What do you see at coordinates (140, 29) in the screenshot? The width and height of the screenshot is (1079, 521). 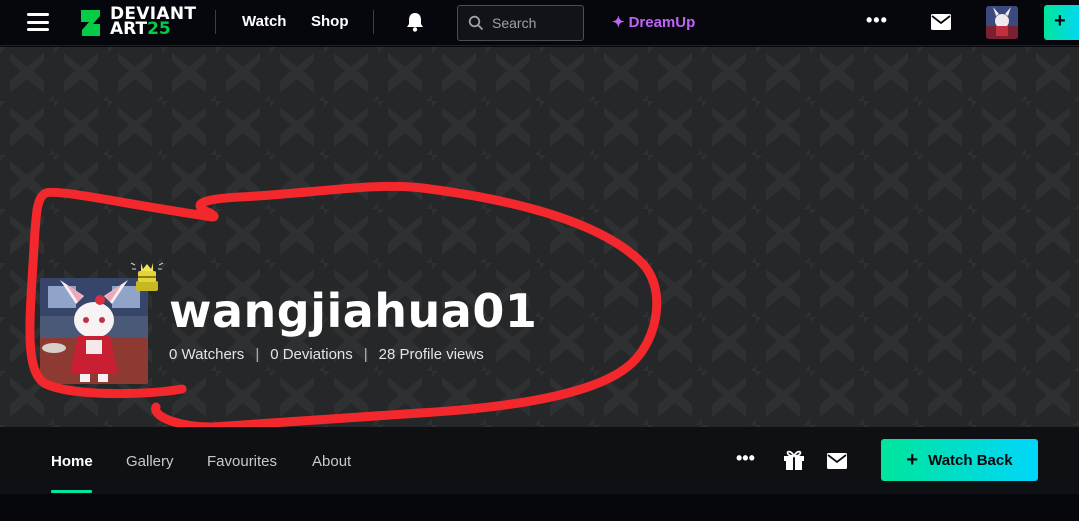 I see `logo-word-art: ART25` at bounding box center [140, 29].